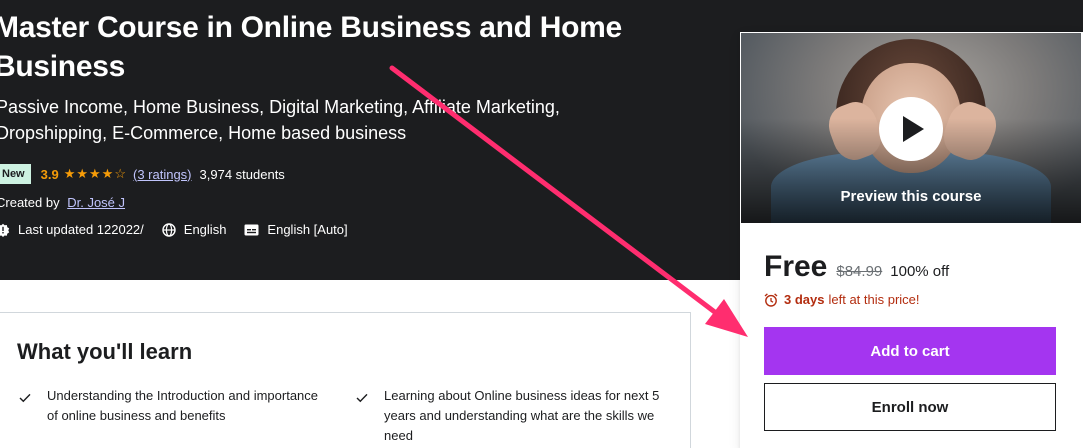  I want to click on alarm-clock-icon, so click(771, 299).